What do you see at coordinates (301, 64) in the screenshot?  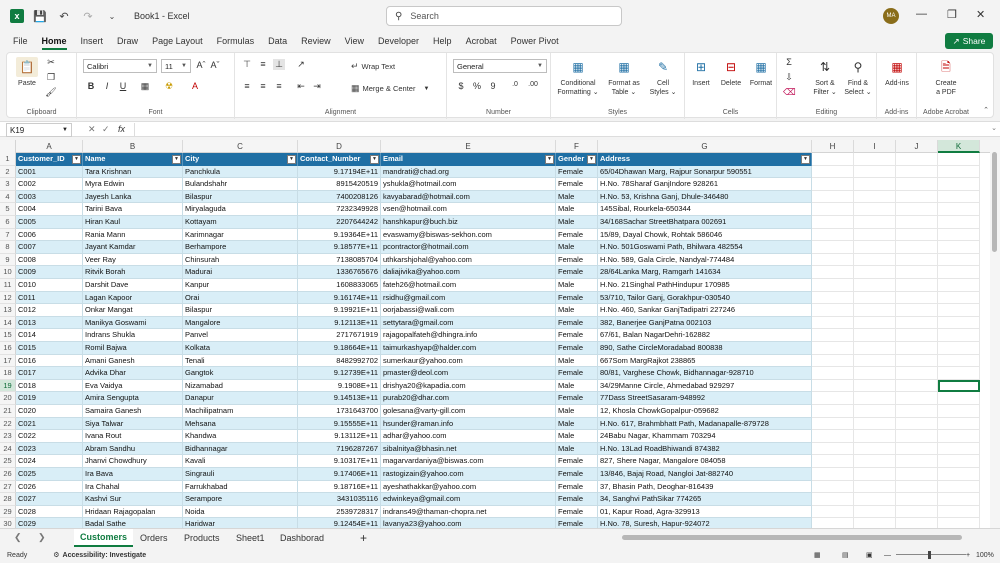 I see `orientation-icon: ↗` at bounding box center [301, 64].